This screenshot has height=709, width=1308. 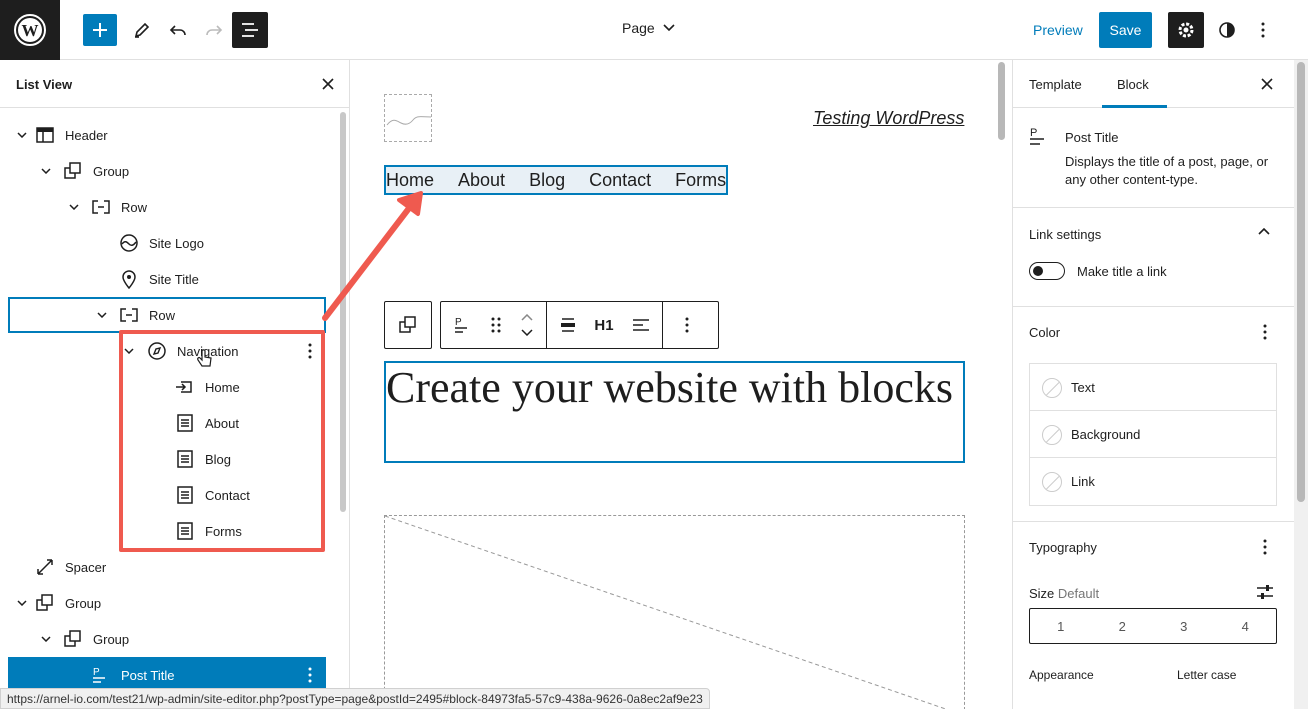 I want to click on navigation-block: Home About Blog Contact Forms, so click(x=556, y=180).